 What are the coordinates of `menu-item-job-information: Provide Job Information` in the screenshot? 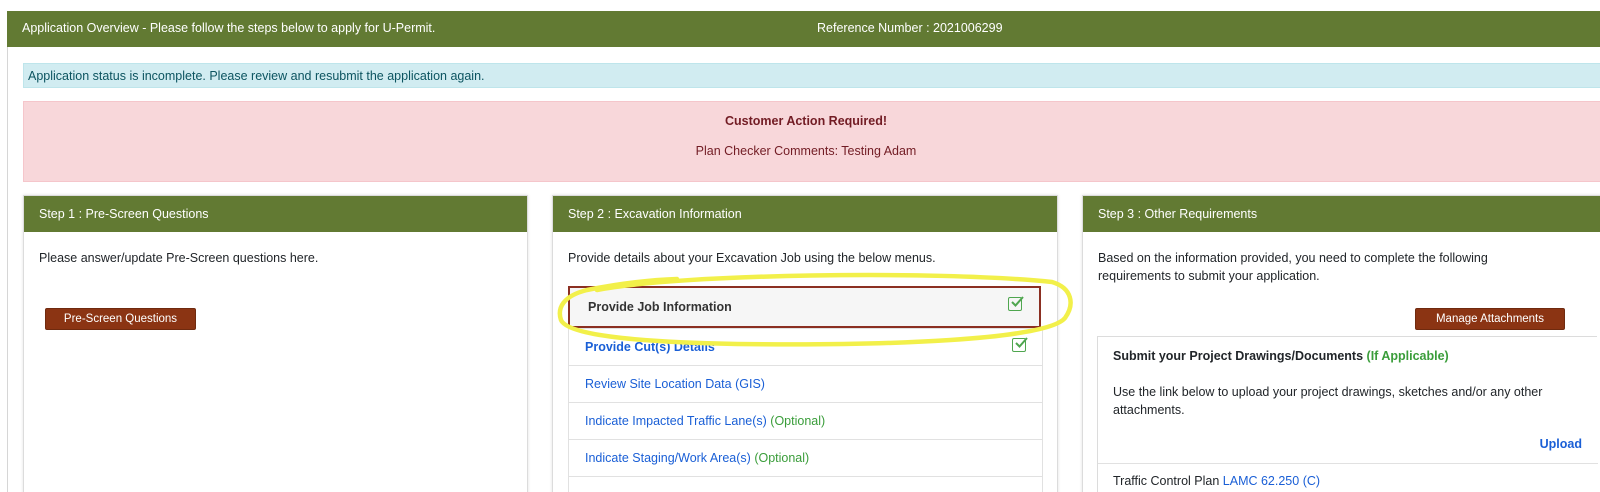 It's located at (804, 307).